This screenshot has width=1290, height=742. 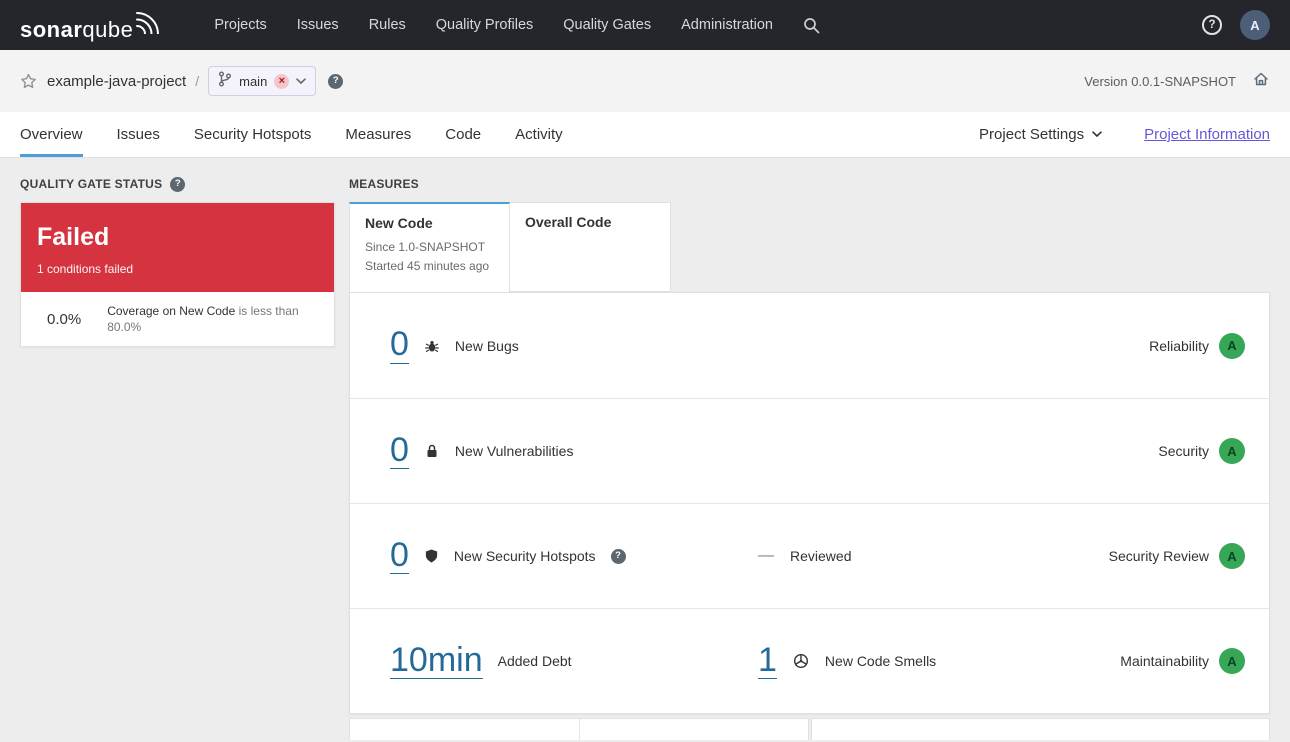 I want to click on measure-rating-group: Reliability A, so click(x=1197, y=345).